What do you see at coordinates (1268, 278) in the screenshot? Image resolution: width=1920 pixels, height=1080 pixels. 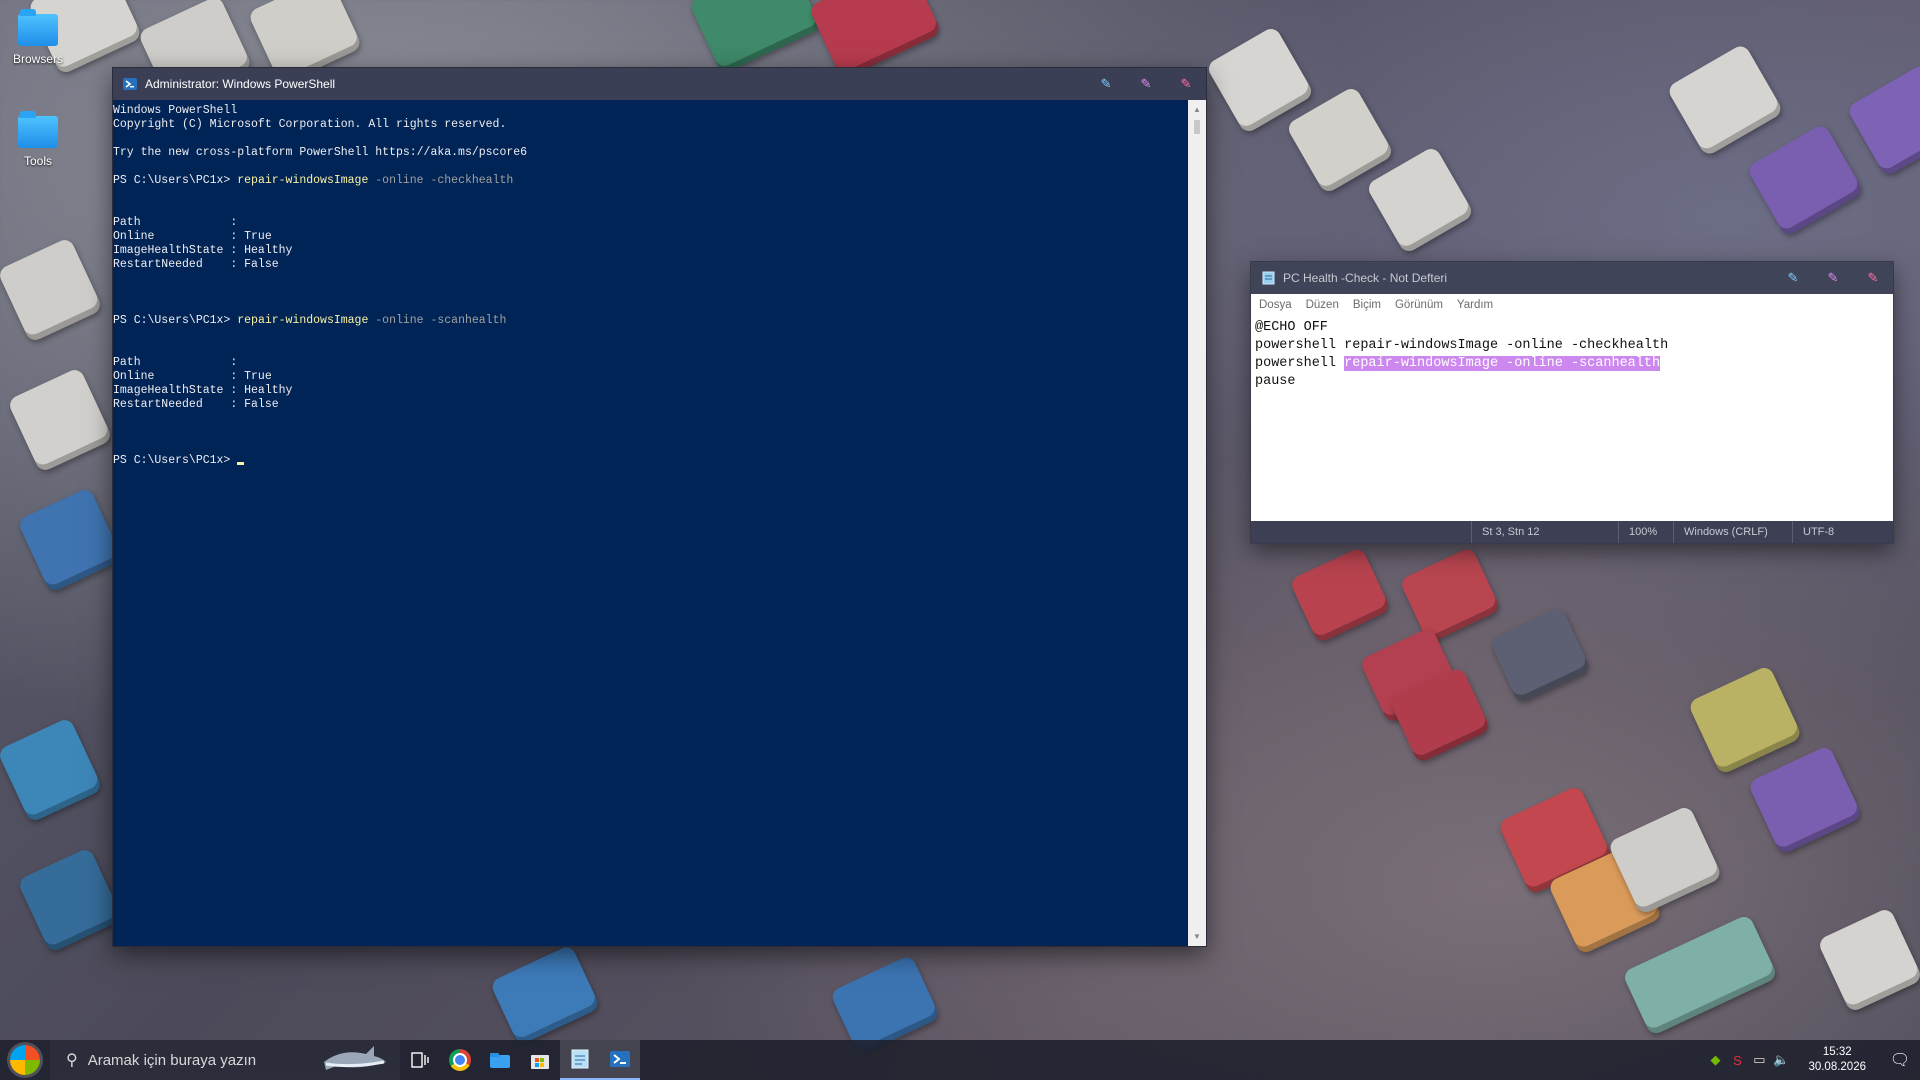 I see `notepad-icon` at bounding box center [1268, 278].